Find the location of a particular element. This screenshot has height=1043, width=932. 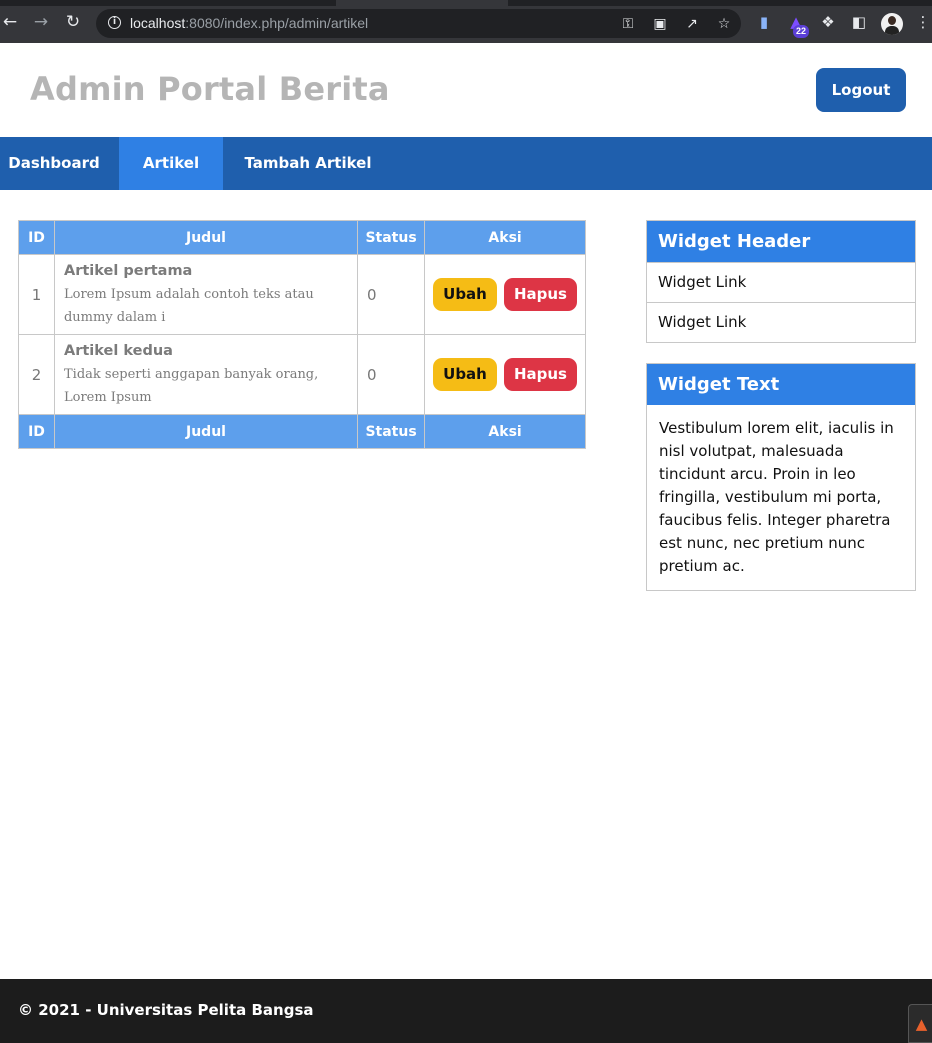

site-header: Admin Portal Berita Logout is located at coordinates (466, 90).